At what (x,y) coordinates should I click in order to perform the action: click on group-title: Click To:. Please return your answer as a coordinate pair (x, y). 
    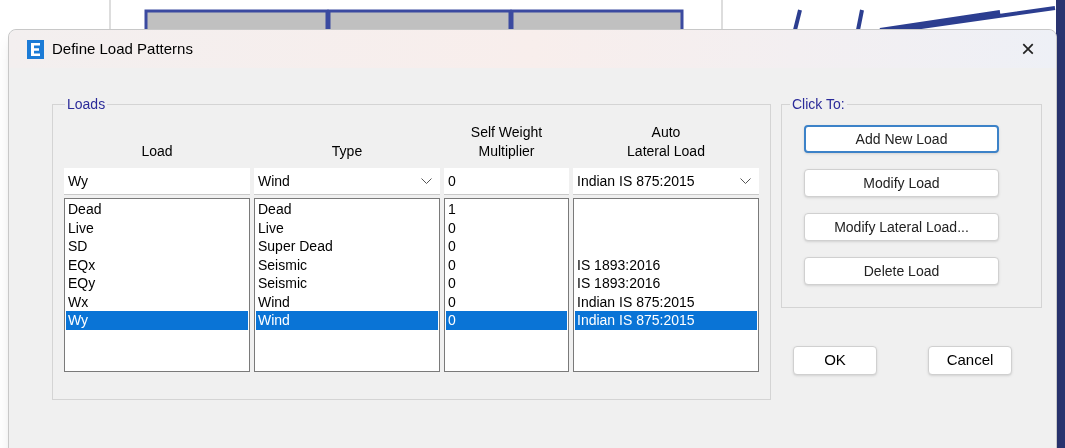
    Looking at the image, I should click on (818, 104).